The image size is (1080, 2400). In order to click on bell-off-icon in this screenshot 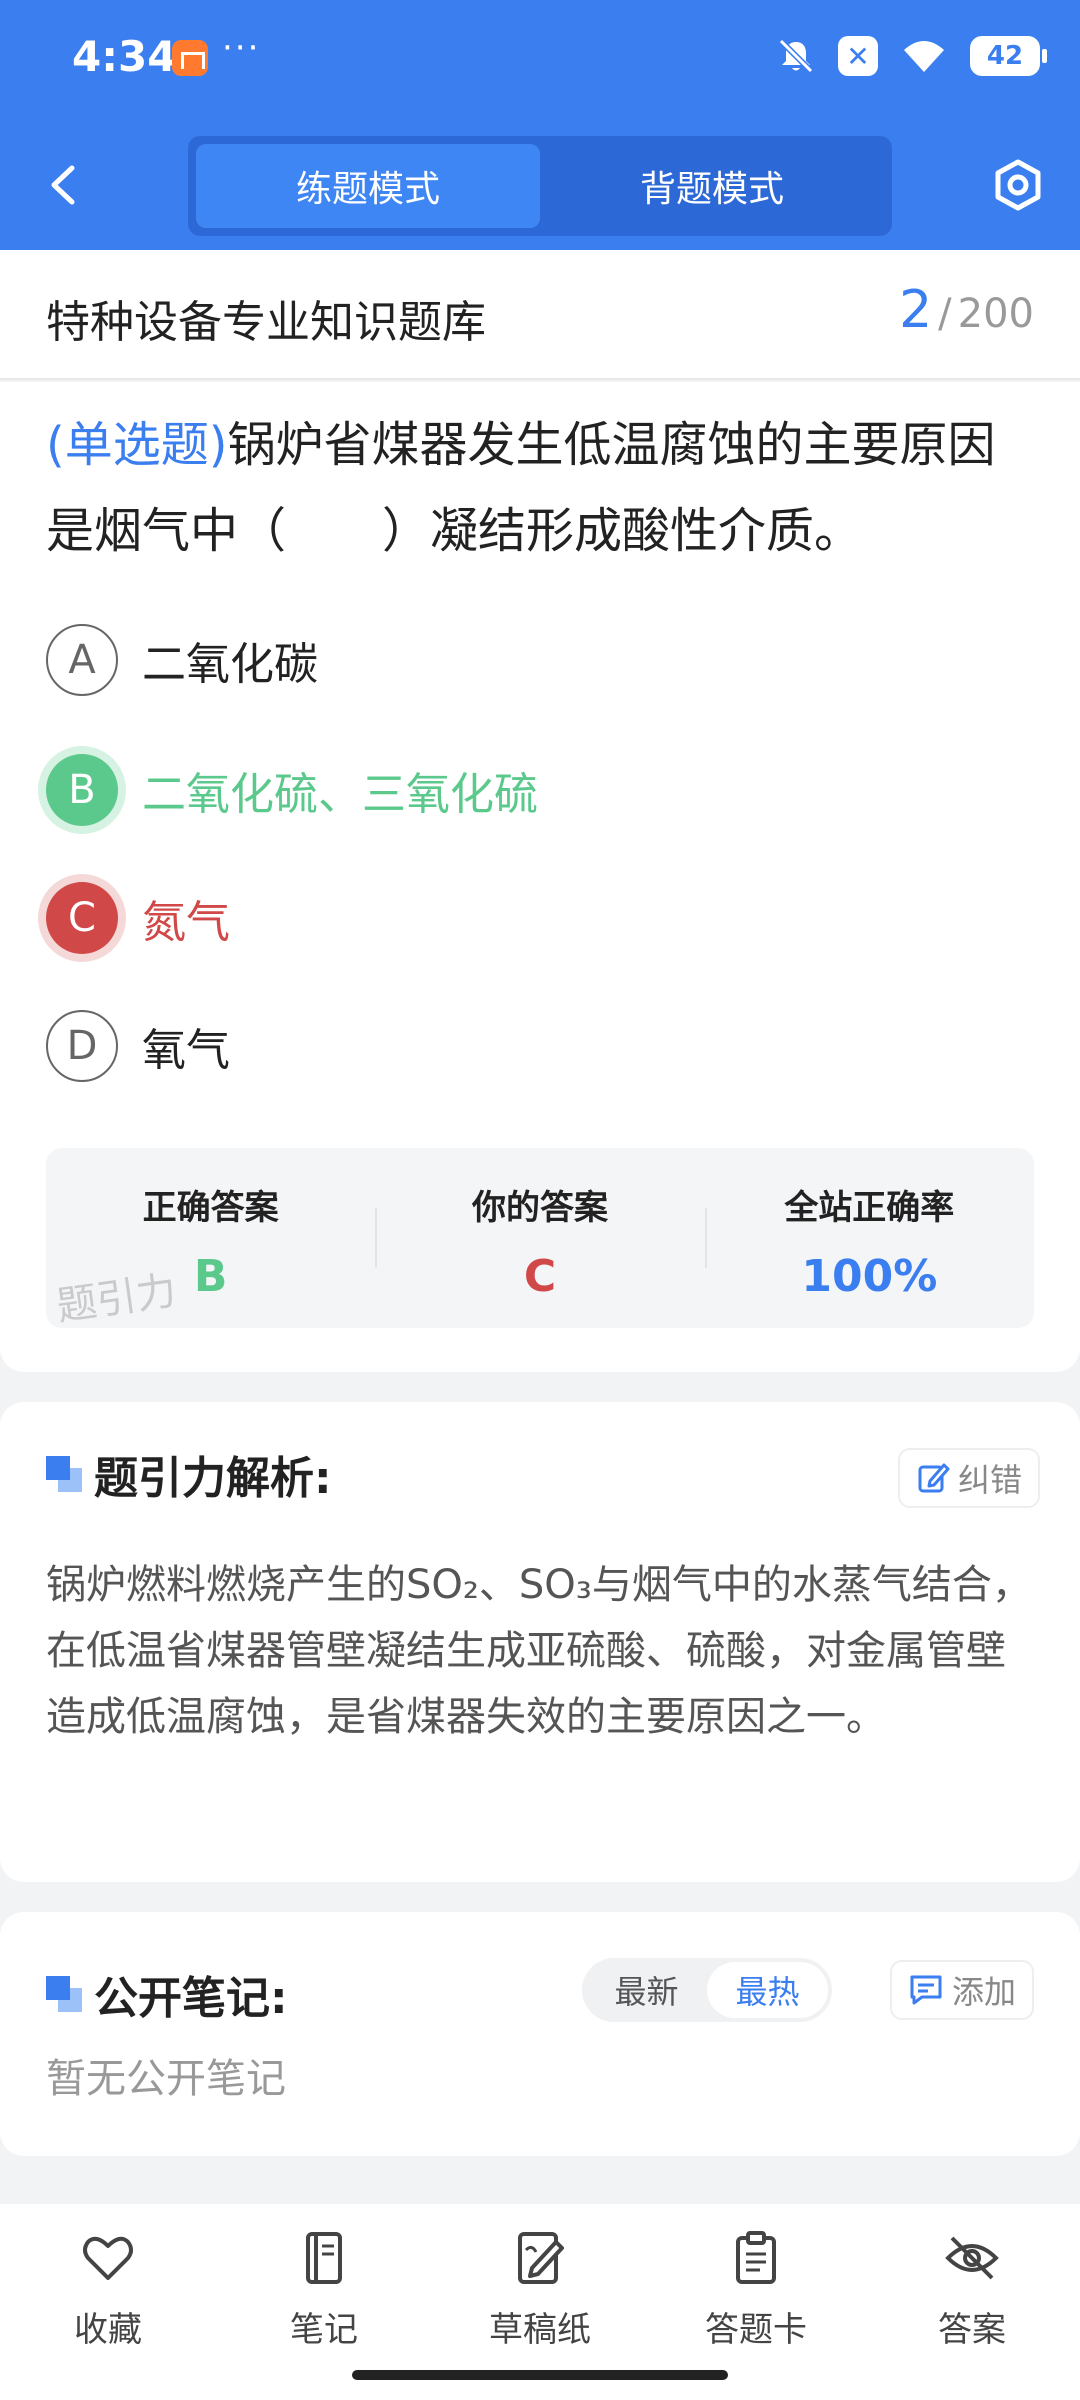, I will do `click(796, 56)`.